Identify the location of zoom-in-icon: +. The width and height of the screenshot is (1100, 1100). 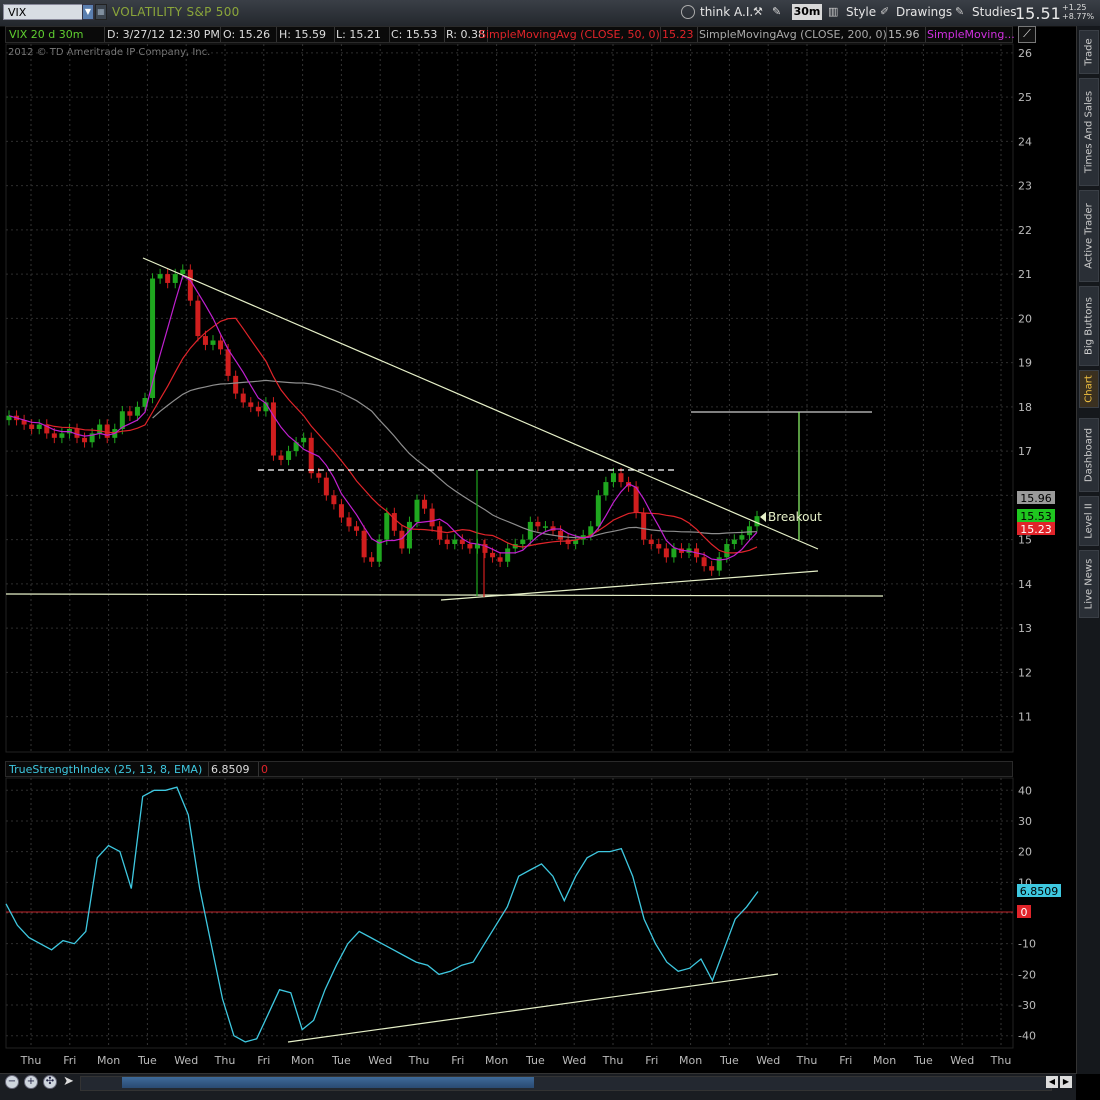
(31, 1082).